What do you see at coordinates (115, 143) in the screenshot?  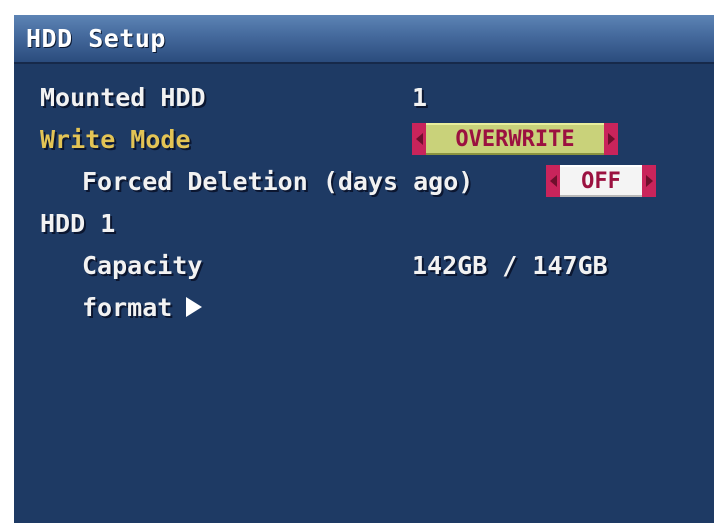 I see `write-mode-label: Write Mode` at bounding box center [115, 143].